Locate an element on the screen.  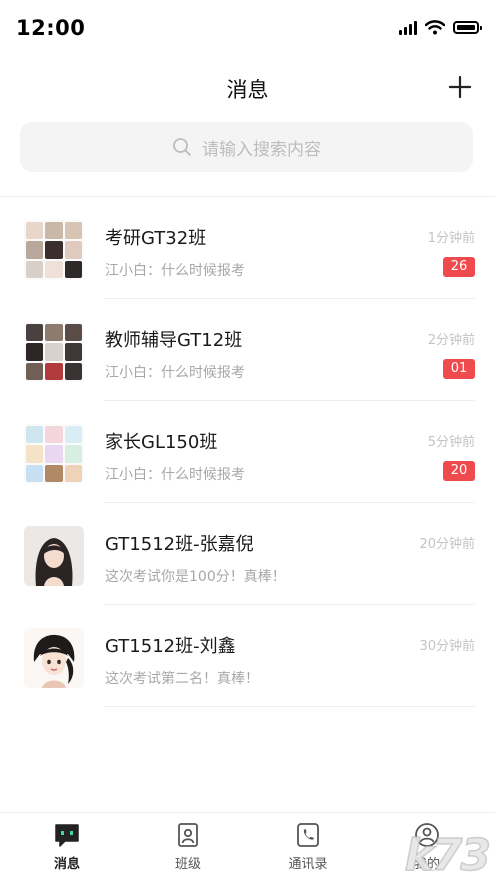
conversation-item: GT1512班-张嘉倪 这次考试你是100分！真棒！ 20分钟前 is located at coordinates (247, 554).